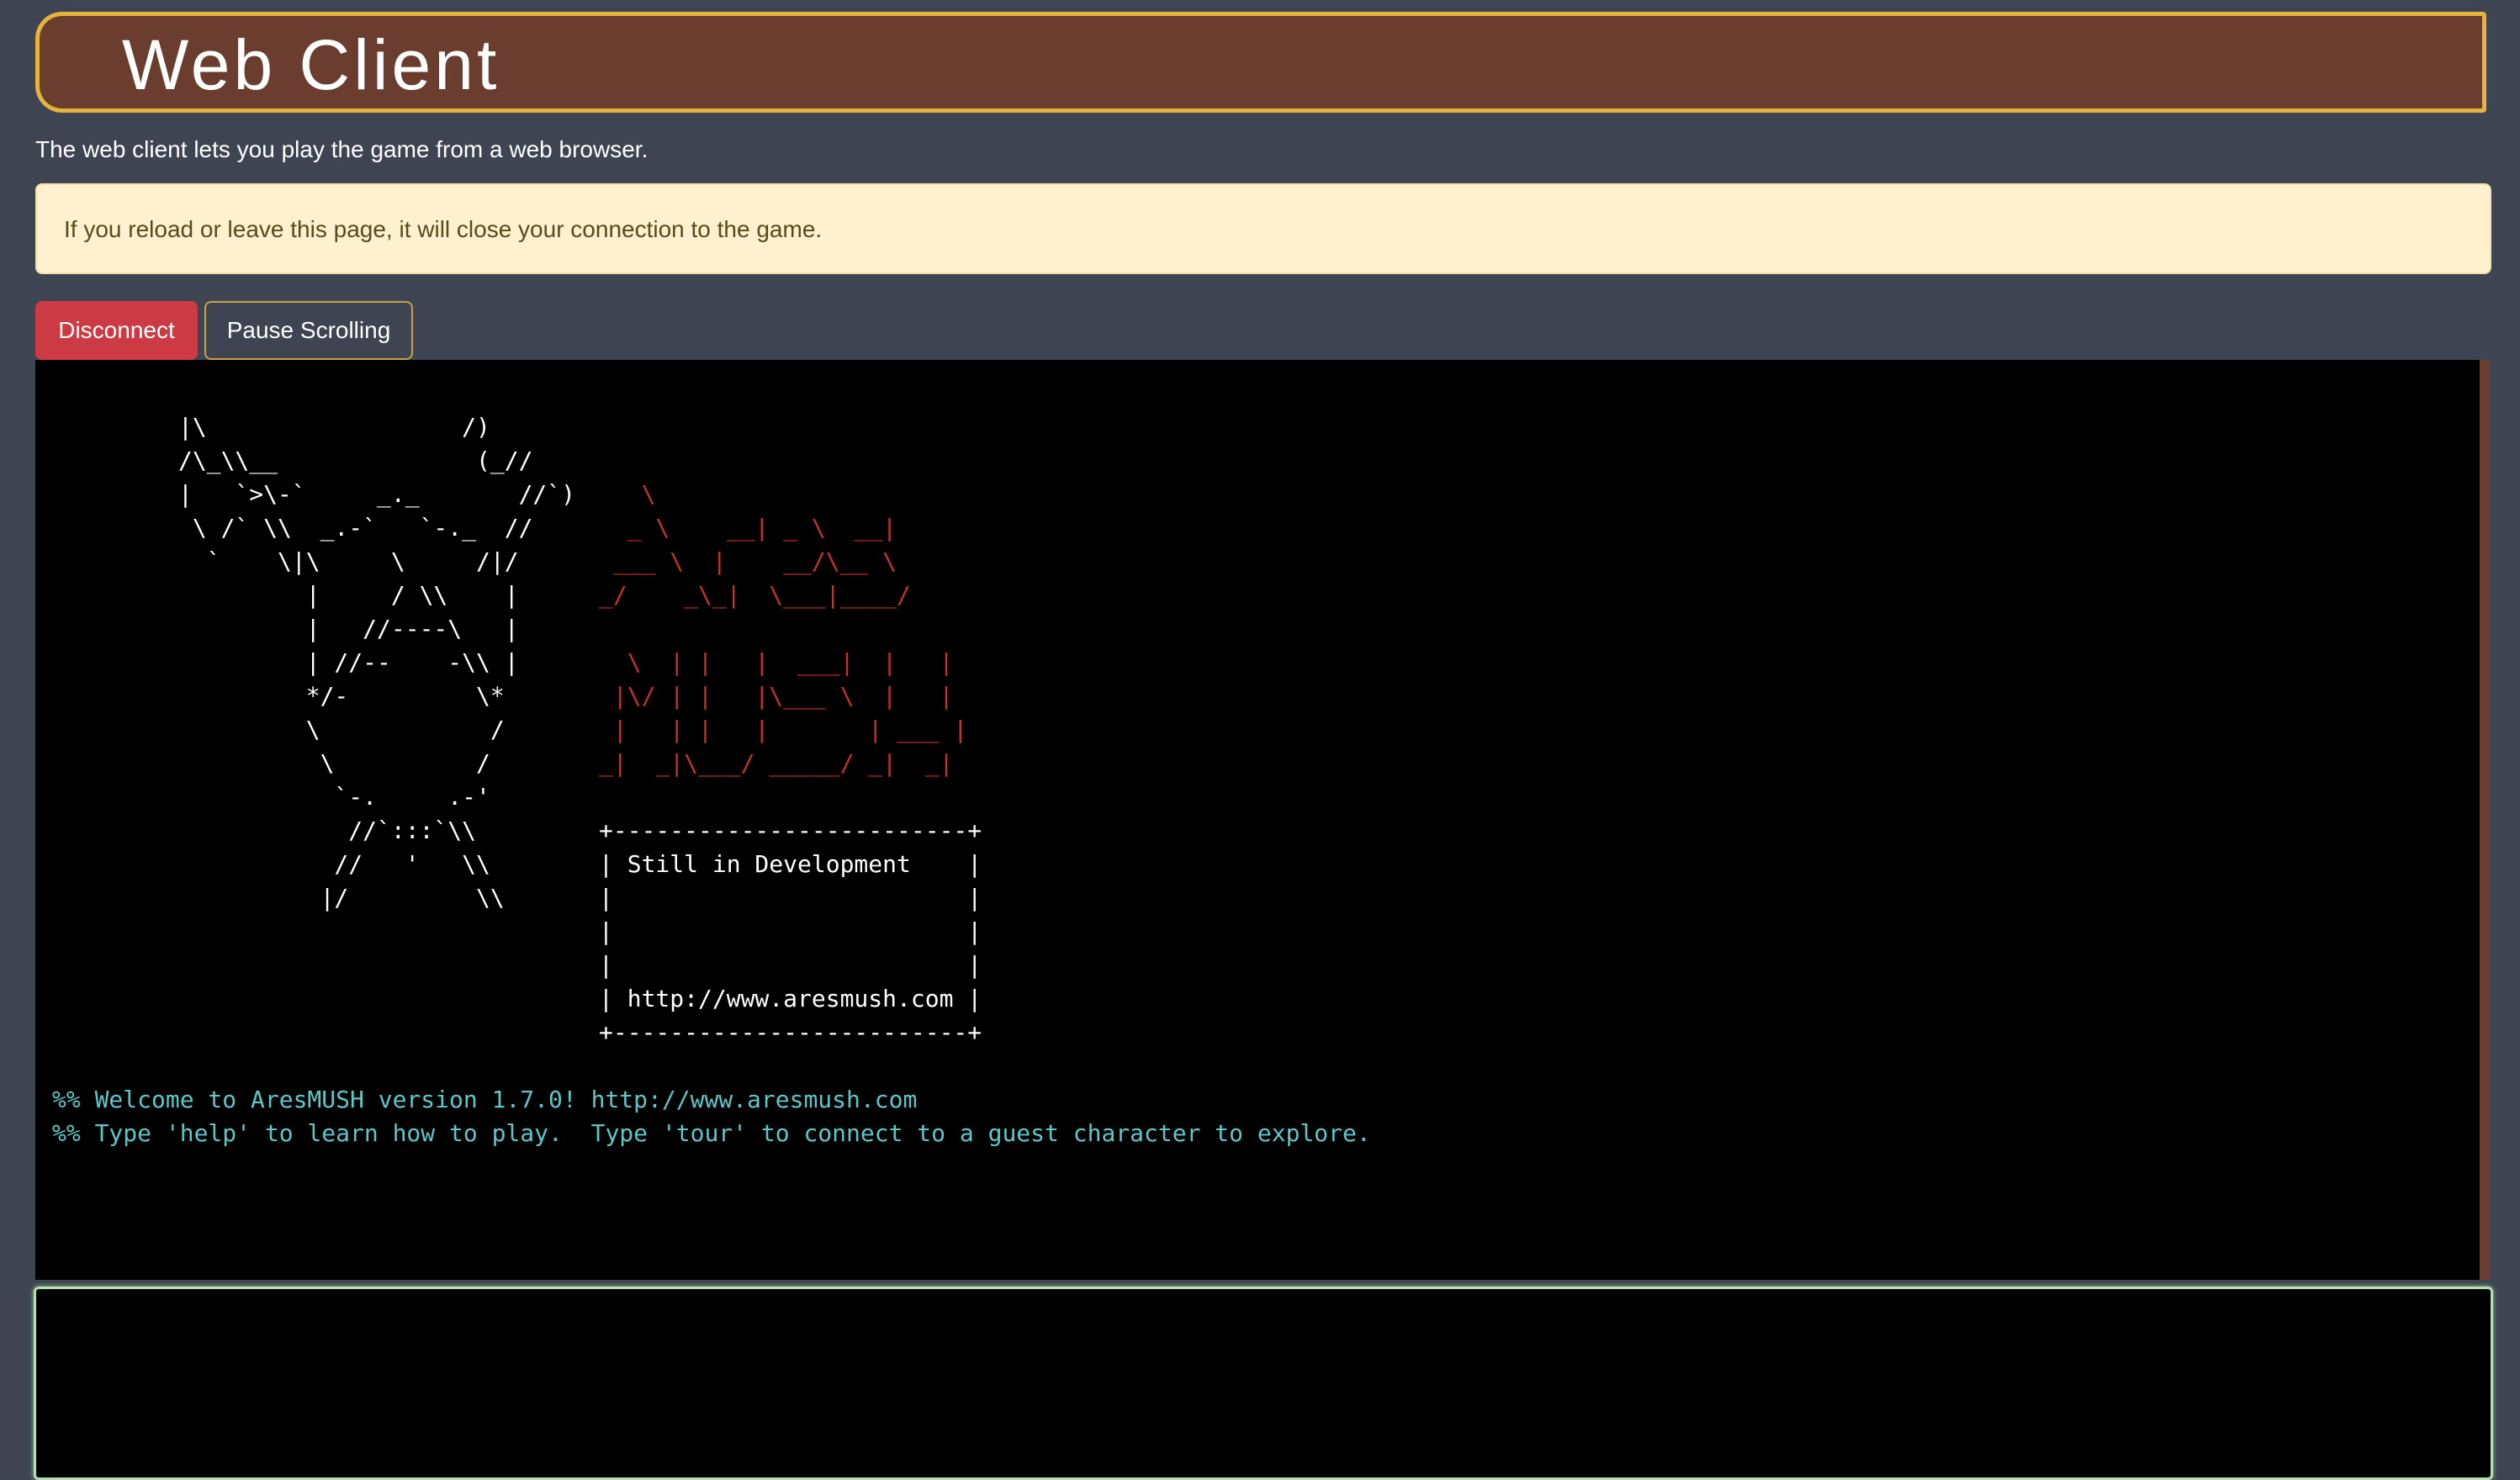 The height and width of the screenshot is (1480, 2520). I want to click on terminal-scrollbar, so click(2485, 820).